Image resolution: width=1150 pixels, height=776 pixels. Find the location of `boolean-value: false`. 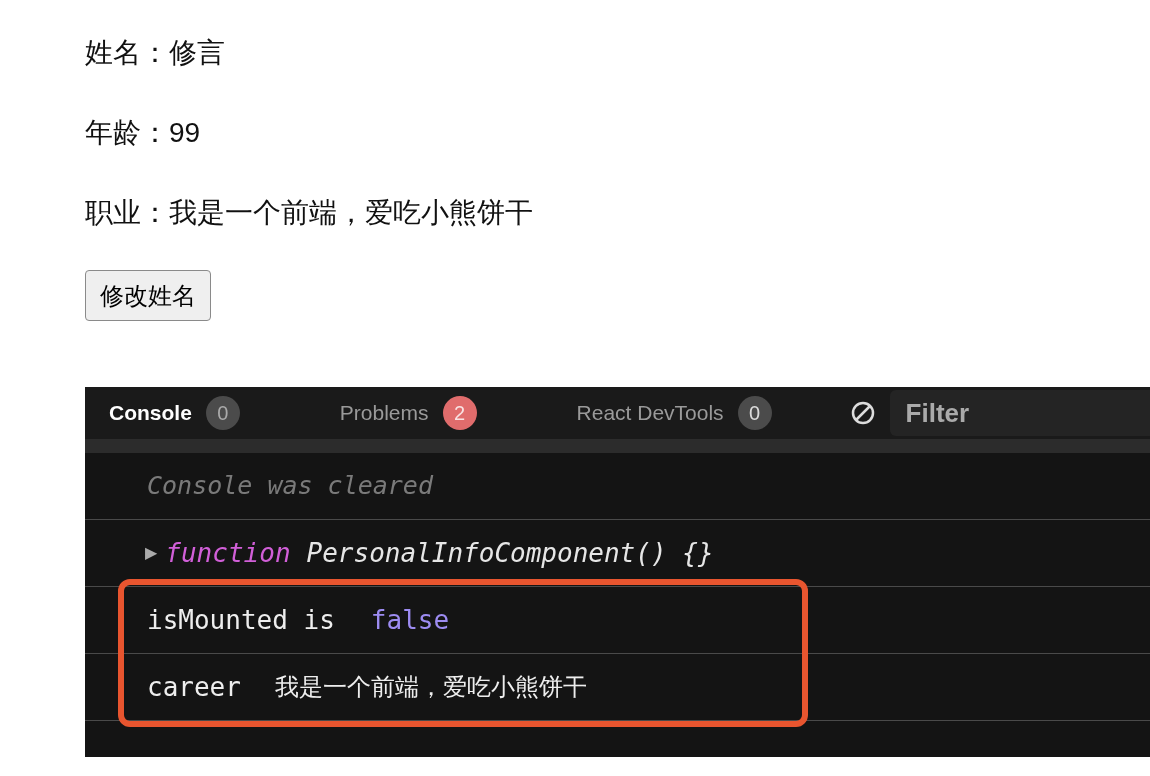

boolean-value: false is located at coordinates (410, 620).